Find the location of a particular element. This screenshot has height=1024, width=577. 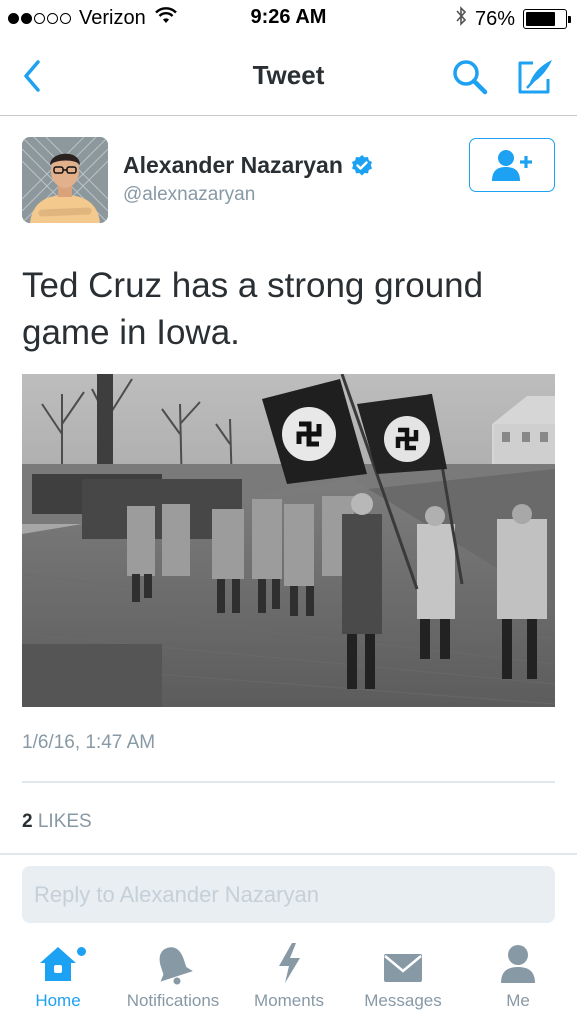

tab-messages: Messages is located at coordinates (403, 979).